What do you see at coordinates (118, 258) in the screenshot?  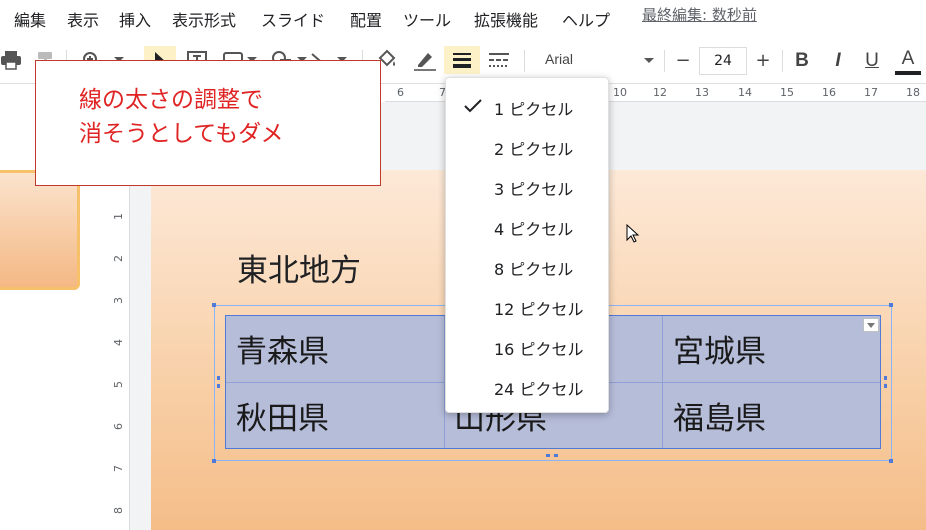 I see `ruler-number: 2` at bounding box center [118, 258].